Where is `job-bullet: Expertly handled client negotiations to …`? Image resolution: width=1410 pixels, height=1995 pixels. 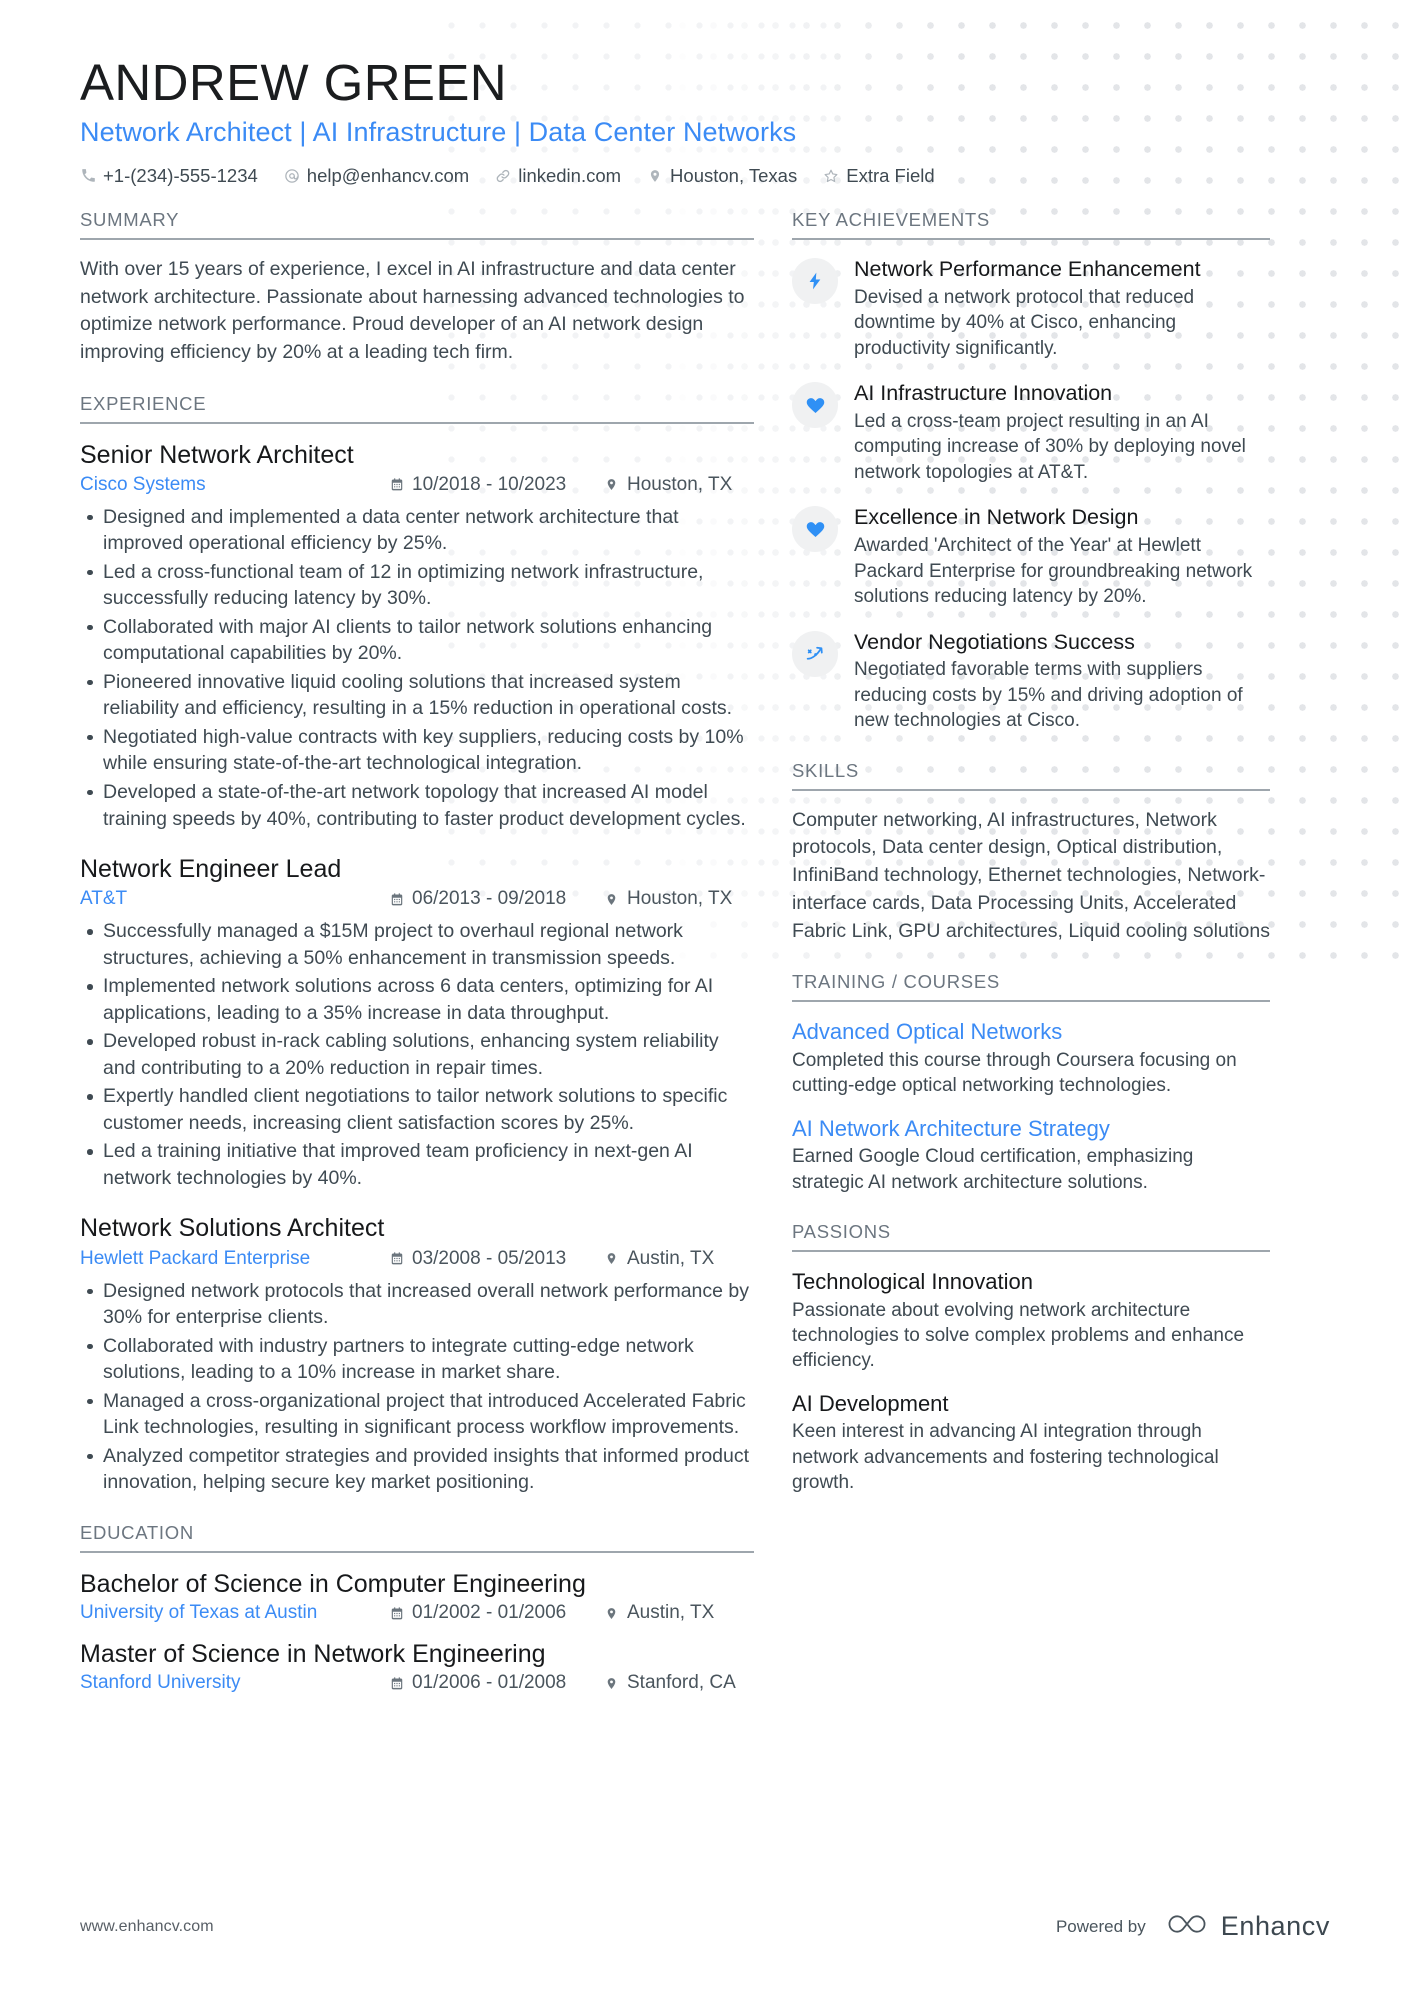 job-bullet: Expertly handled client negotiations to … is located at coordinates (417, 1109).